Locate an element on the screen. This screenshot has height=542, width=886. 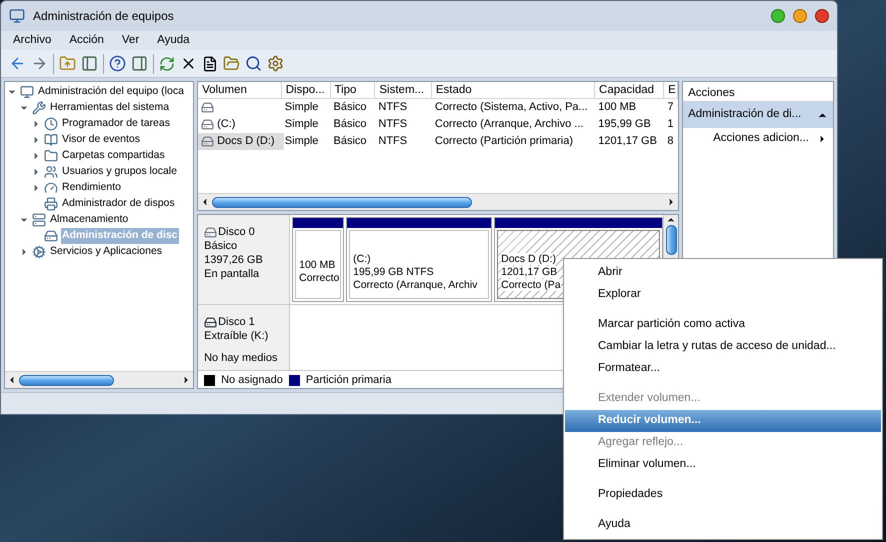
partition-text: 100 MB is located at coordinates (317, 265).